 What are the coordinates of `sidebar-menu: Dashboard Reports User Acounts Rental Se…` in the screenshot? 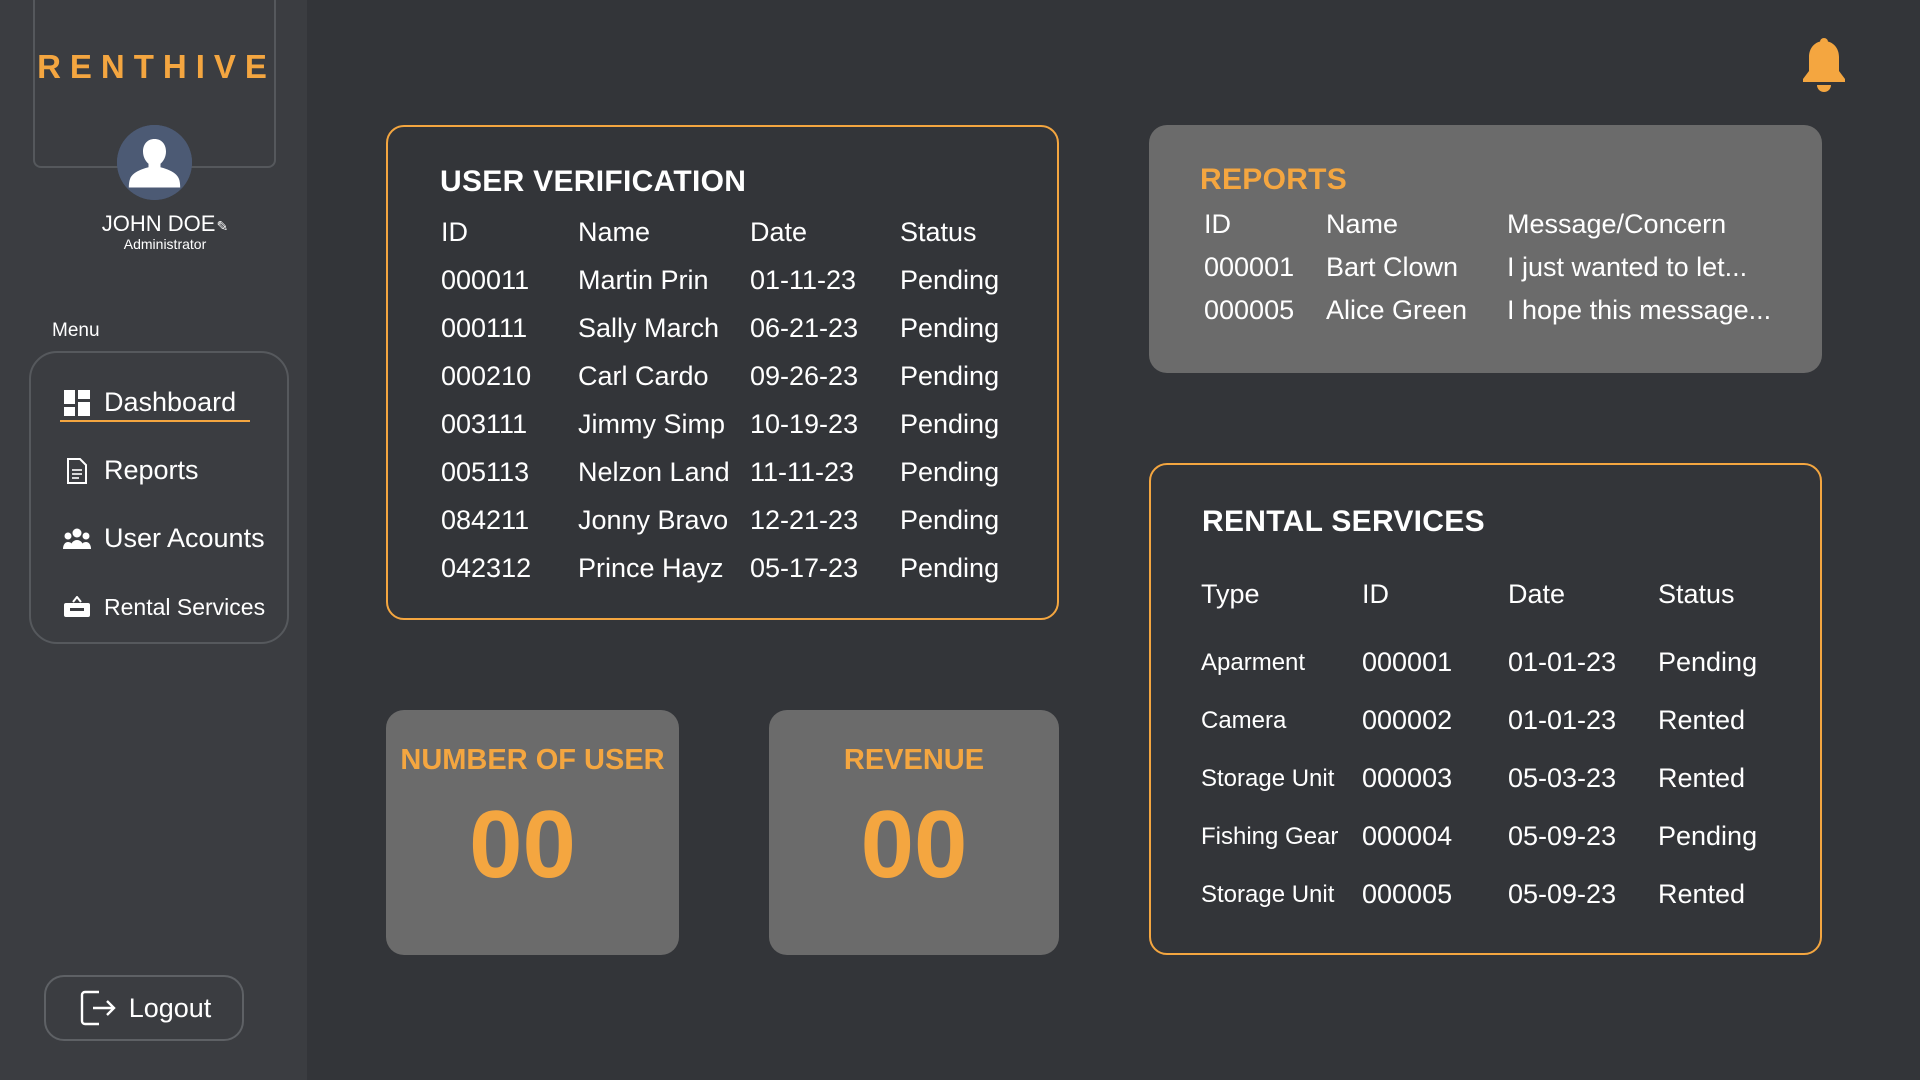 It's located at (159, 497).